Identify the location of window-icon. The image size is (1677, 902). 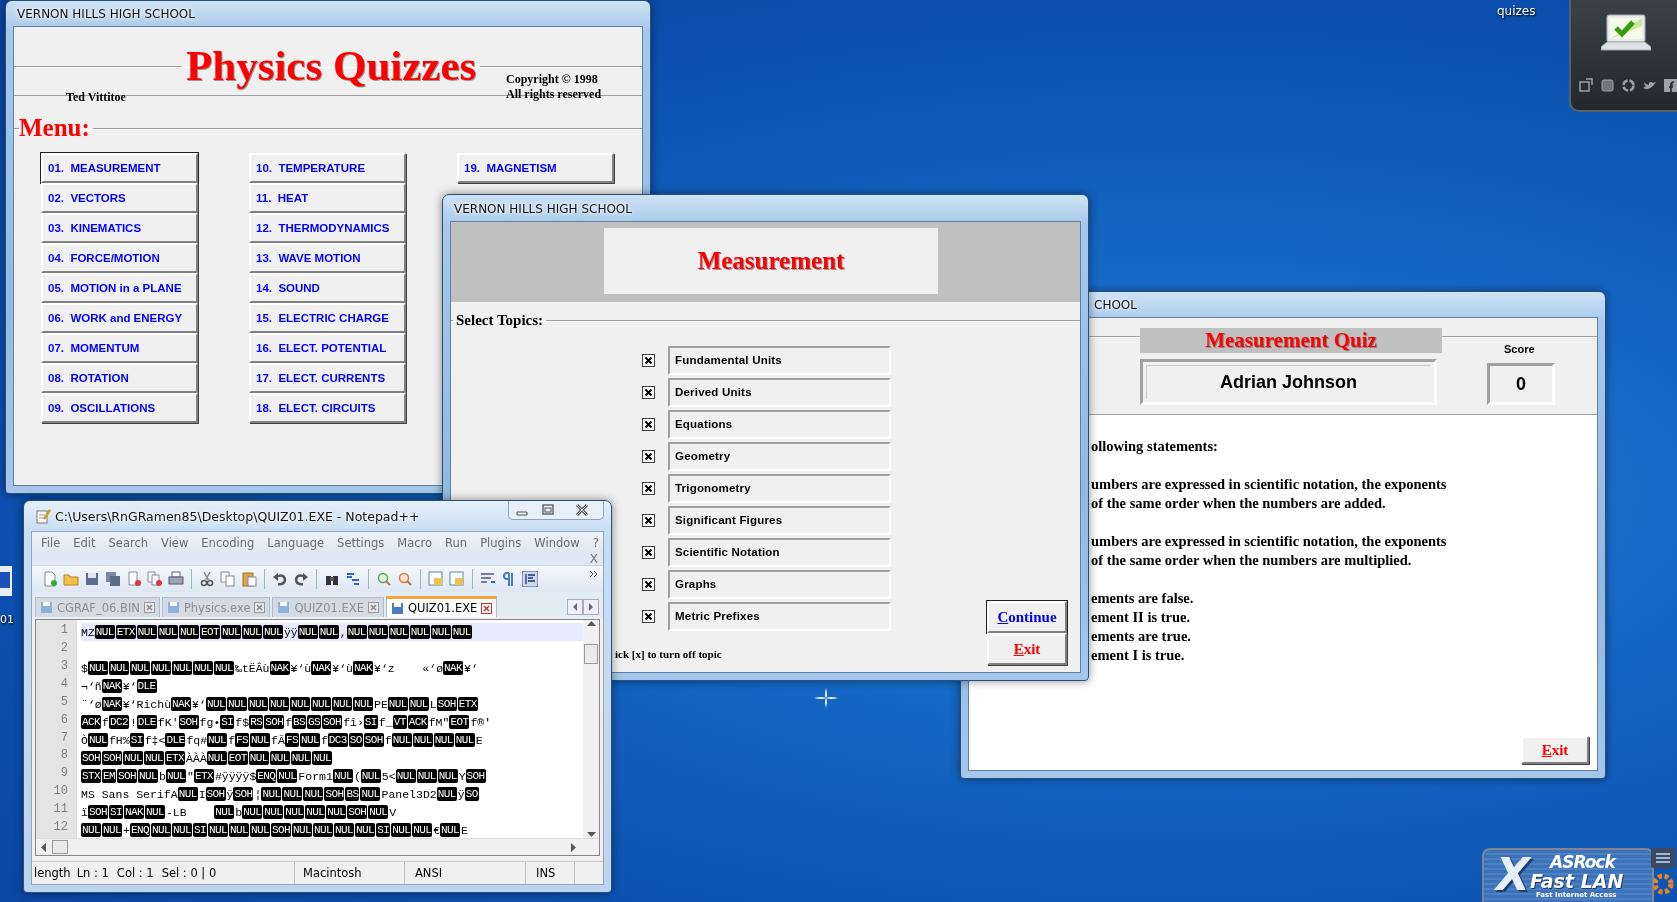
(1586, 85).